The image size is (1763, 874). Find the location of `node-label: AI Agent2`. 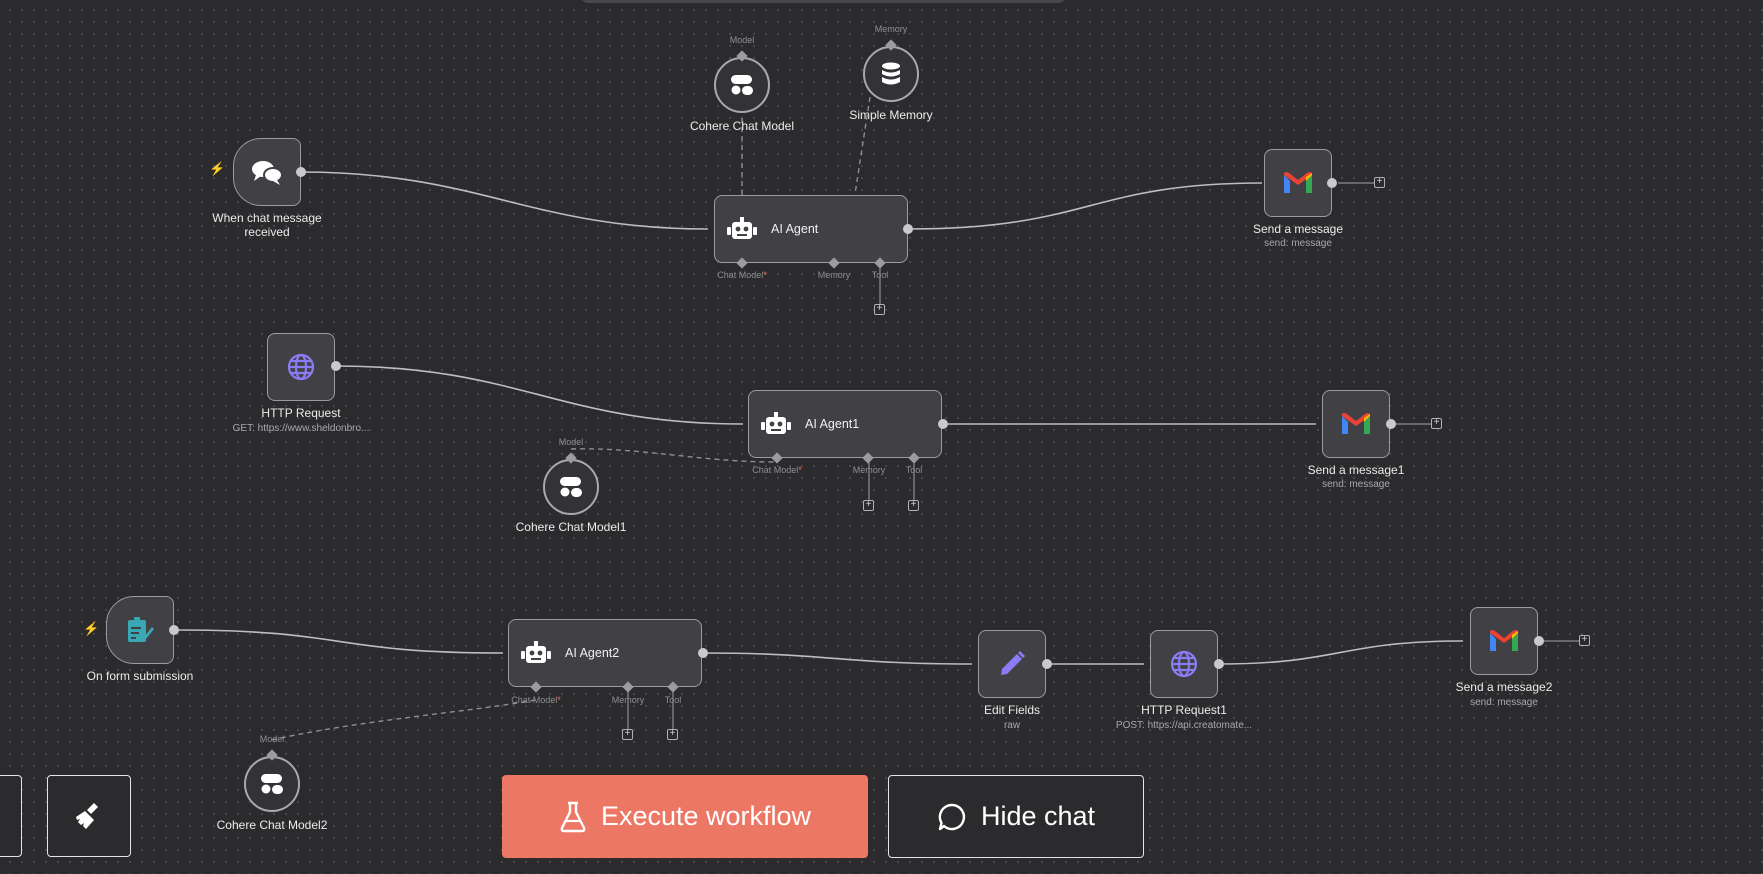

node-label: AI Agent2 is located at coordinates (592, 653).